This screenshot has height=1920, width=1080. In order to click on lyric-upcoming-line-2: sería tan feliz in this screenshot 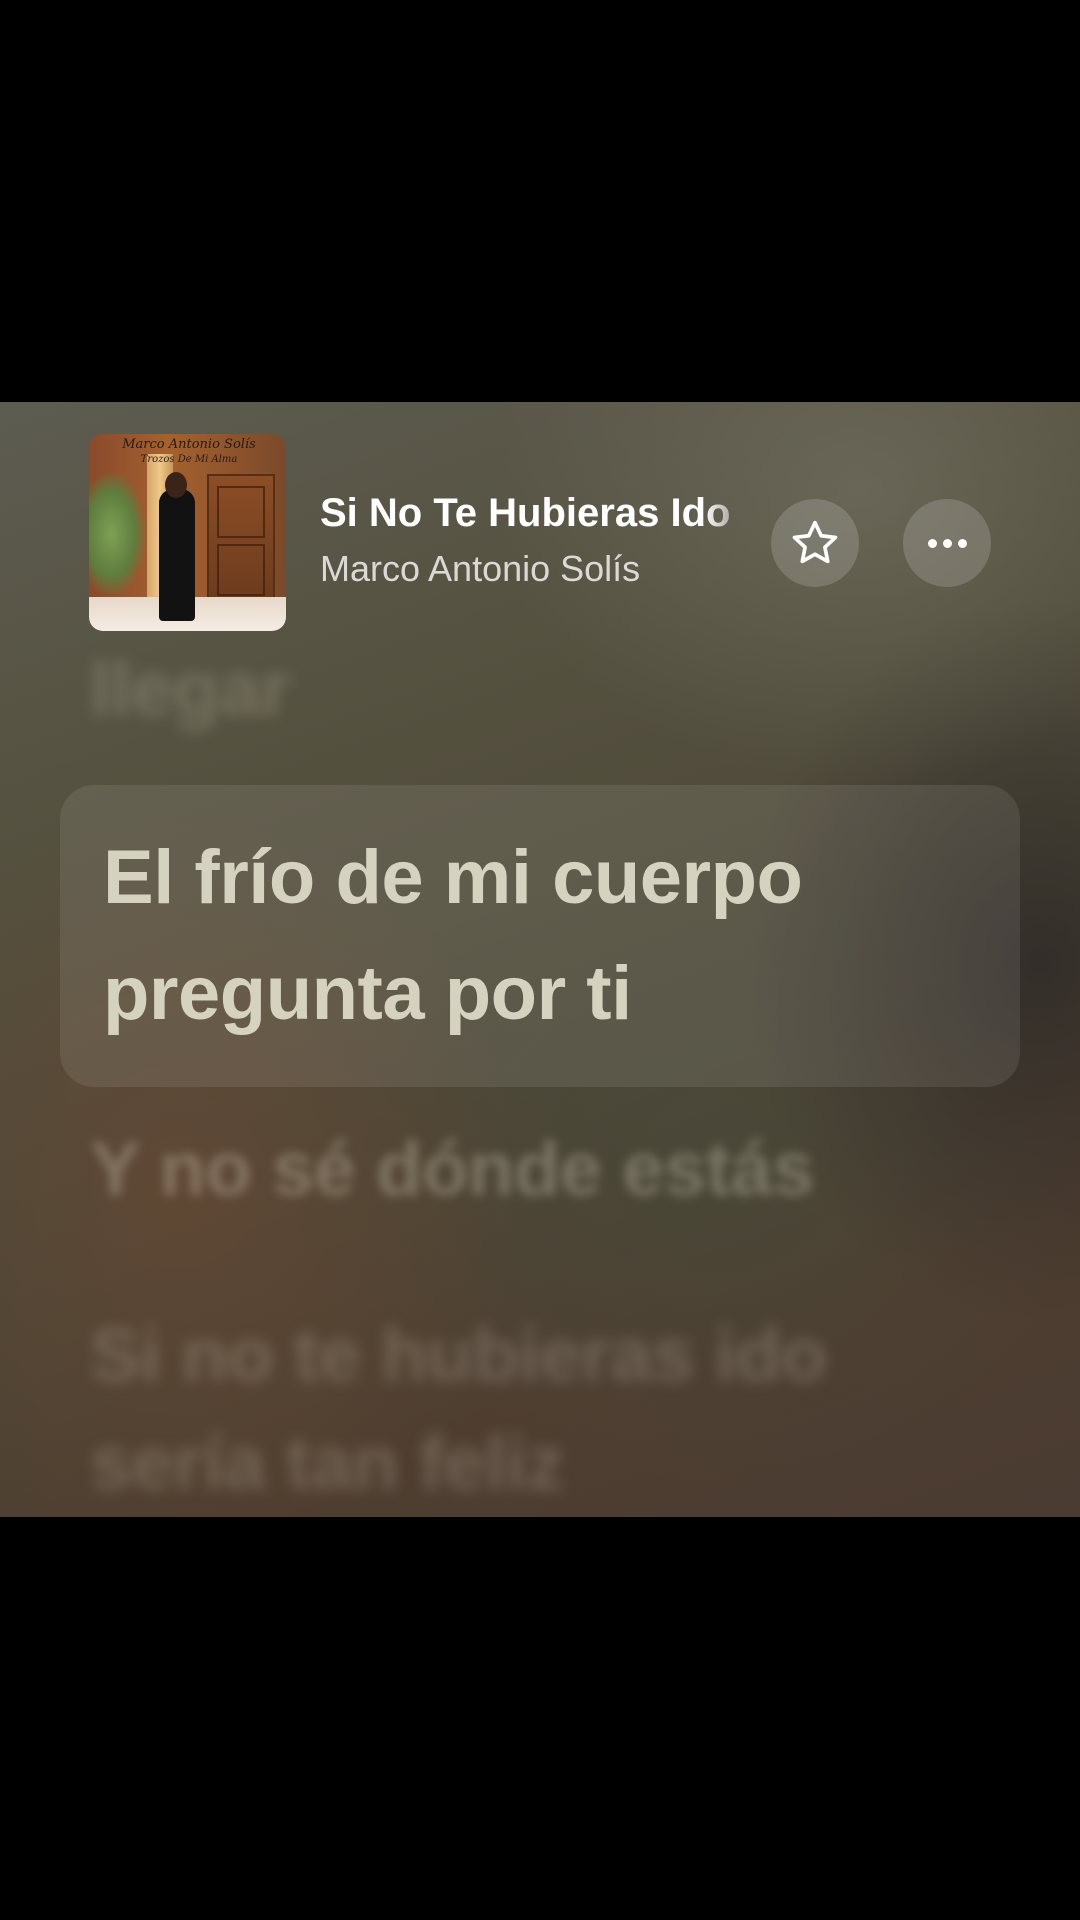, I will do `click(327, 1463)`.